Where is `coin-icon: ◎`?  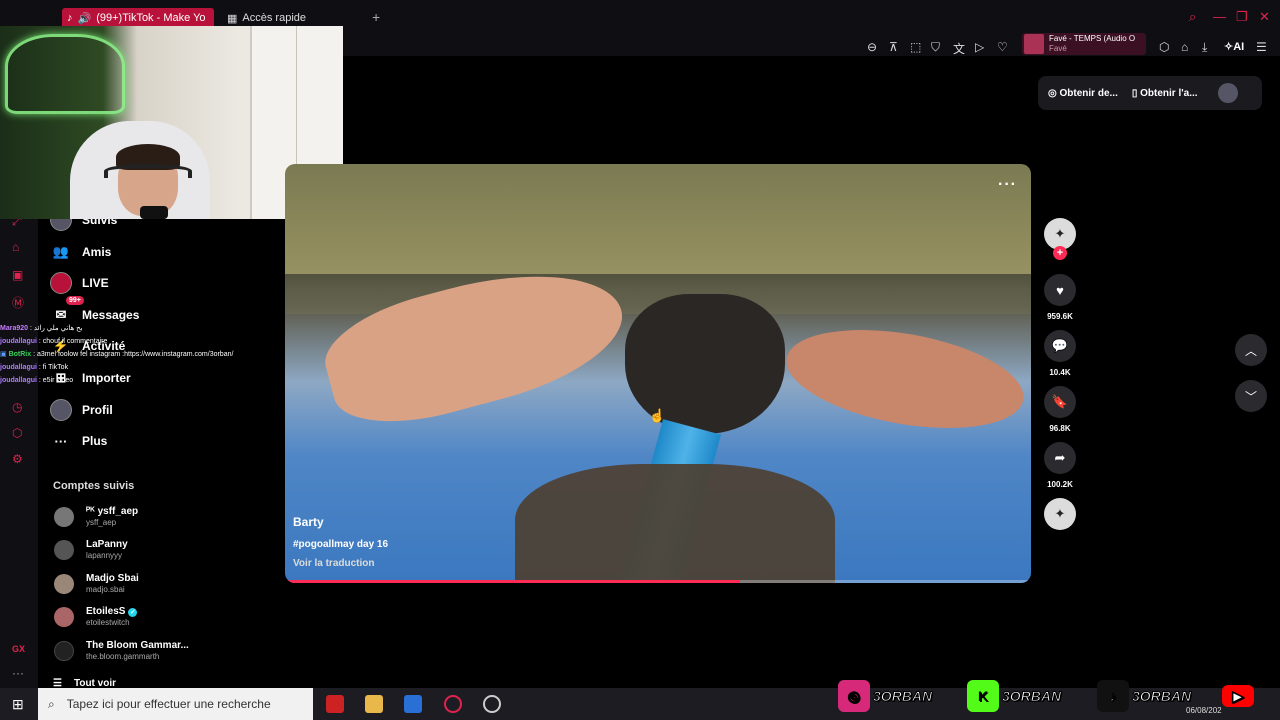 coin-icon: ◎ is located at coordinates (1054, 93).